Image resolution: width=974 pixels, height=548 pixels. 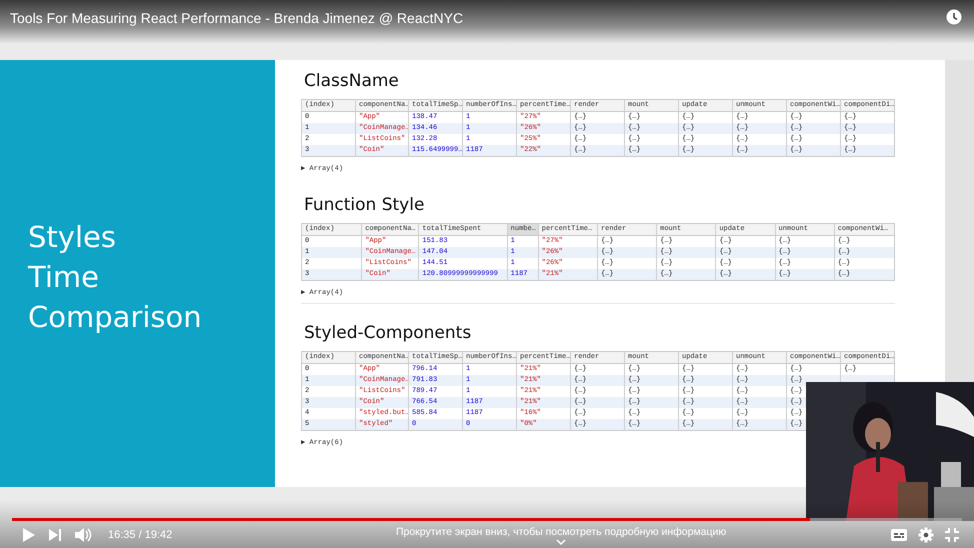 What do you see at coordinates (954, 17) in the screenshot?
I see `clock-icon` at bounding box center [954, 17].